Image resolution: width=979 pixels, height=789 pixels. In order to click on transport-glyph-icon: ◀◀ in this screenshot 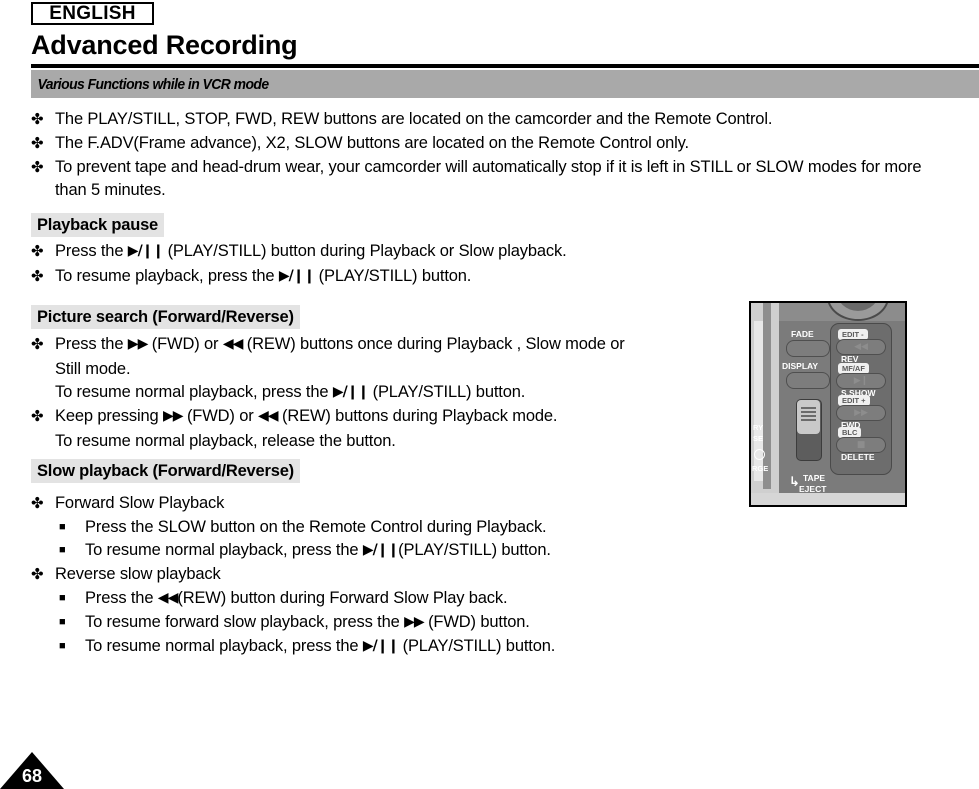, I will do `click(861, 347)`.